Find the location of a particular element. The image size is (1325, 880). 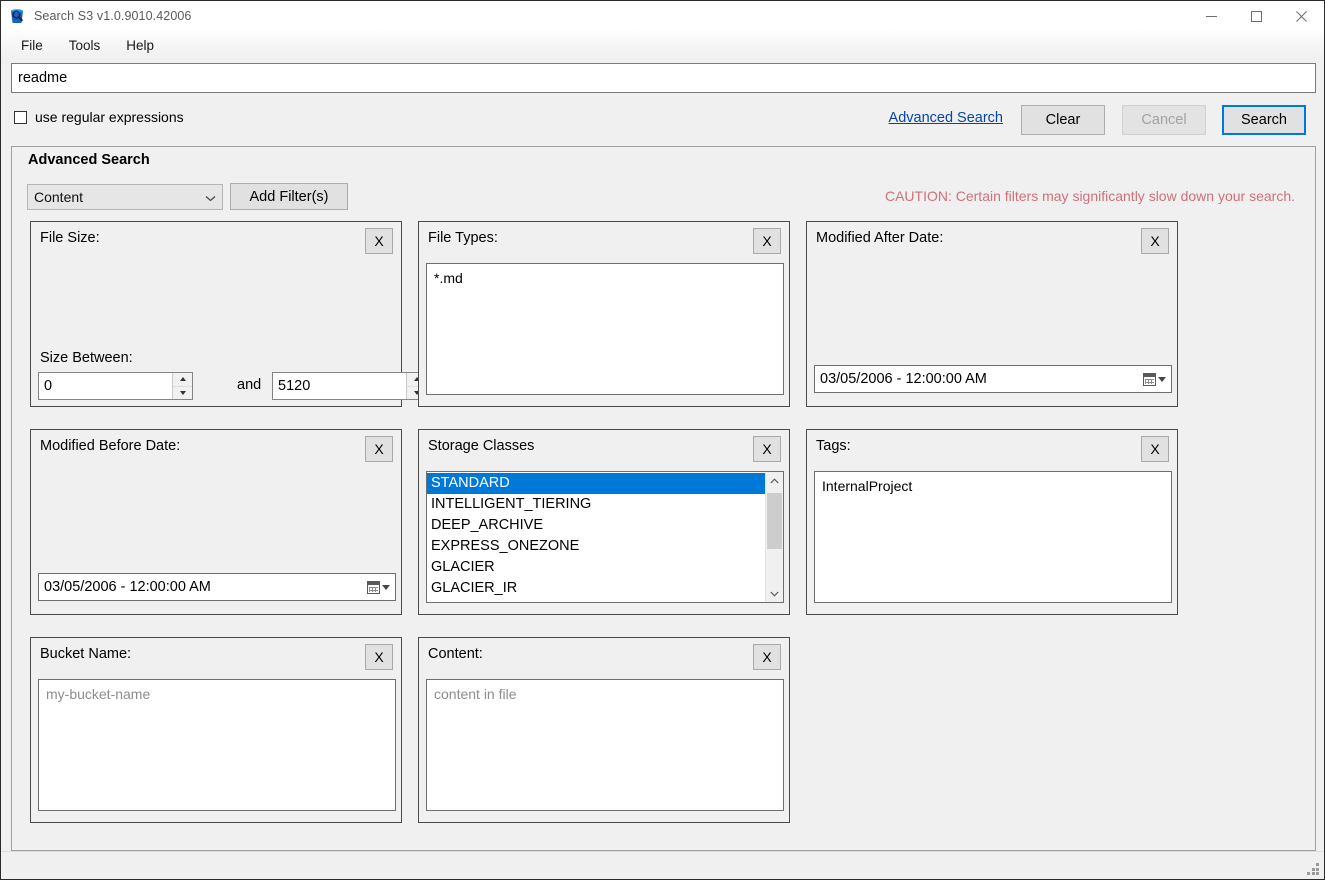

modified-after-date-picker: 03/05/2006 - 12:00:00 AM is located at coordinates (993, 379).